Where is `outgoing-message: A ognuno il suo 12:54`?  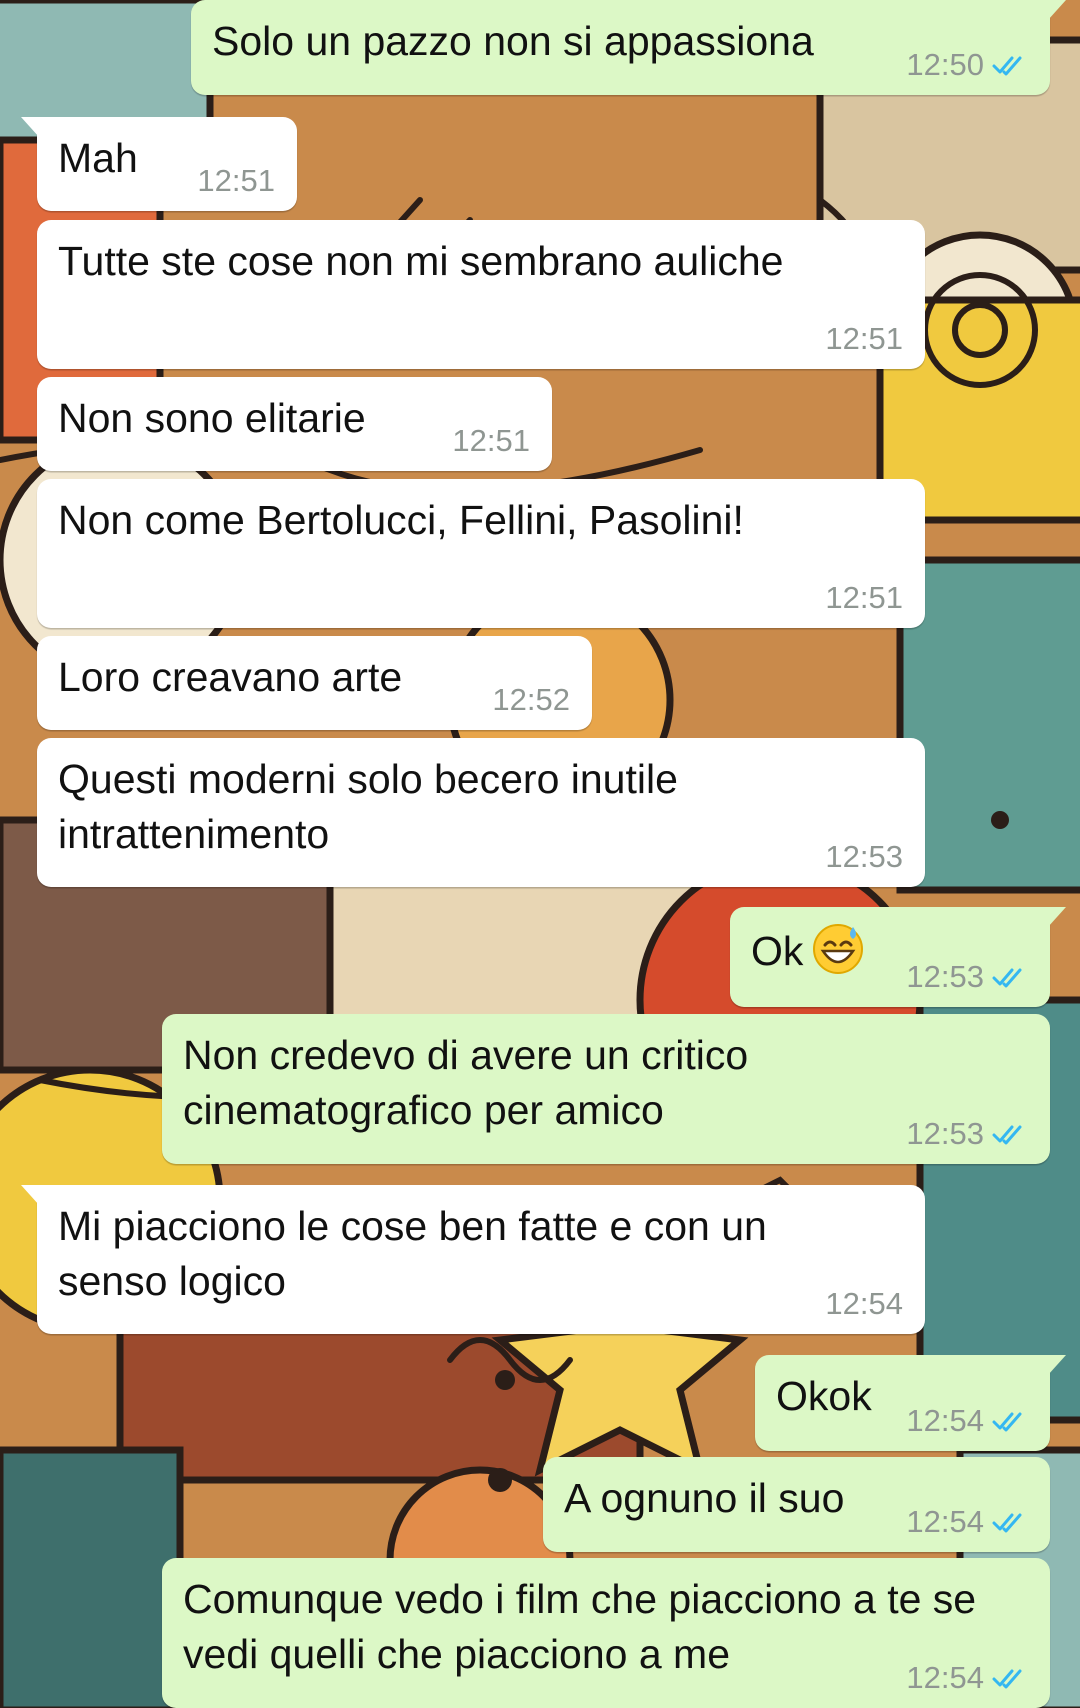 outgoing-message: A ognuno il suo 12:54 is located at coordinates (796, 1504).